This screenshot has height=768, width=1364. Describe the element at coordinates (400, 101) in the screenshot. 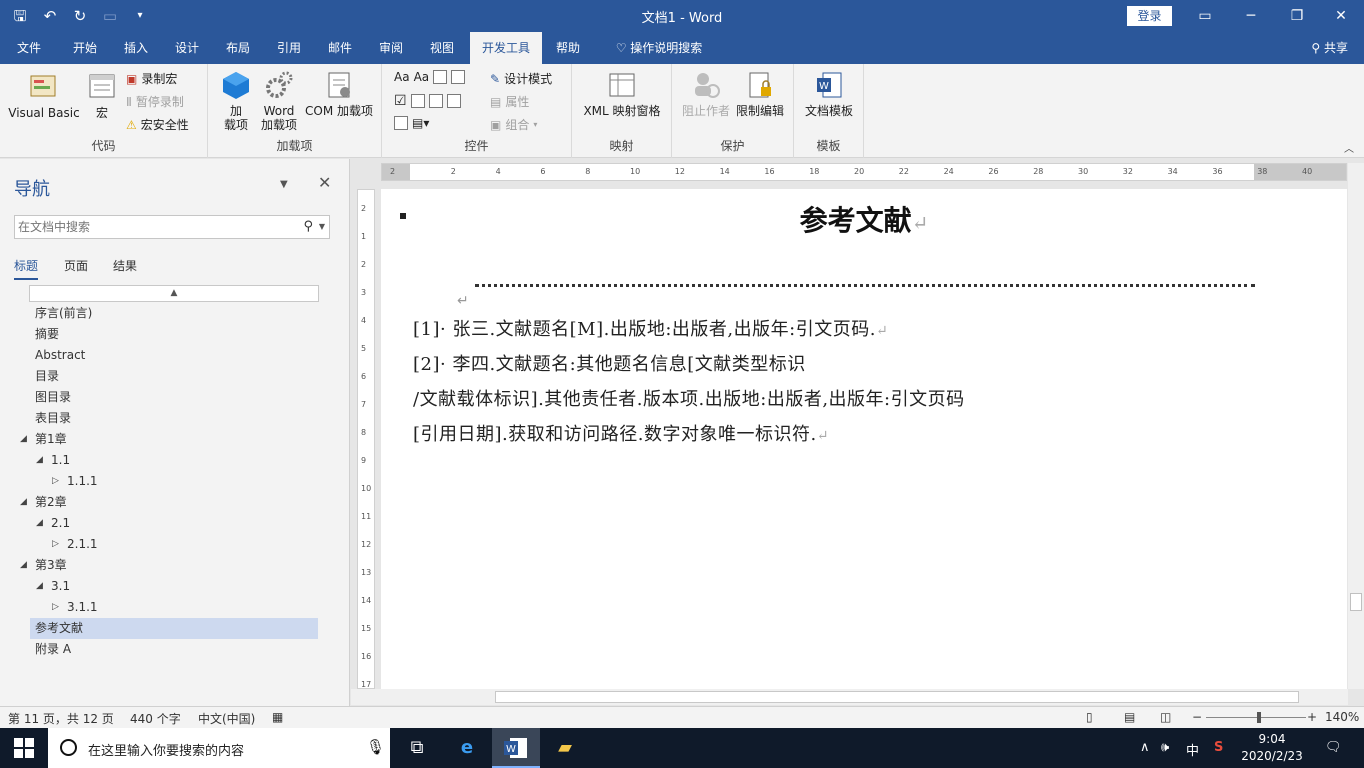

I see `checkbox-control-icon: ☑` at that location.